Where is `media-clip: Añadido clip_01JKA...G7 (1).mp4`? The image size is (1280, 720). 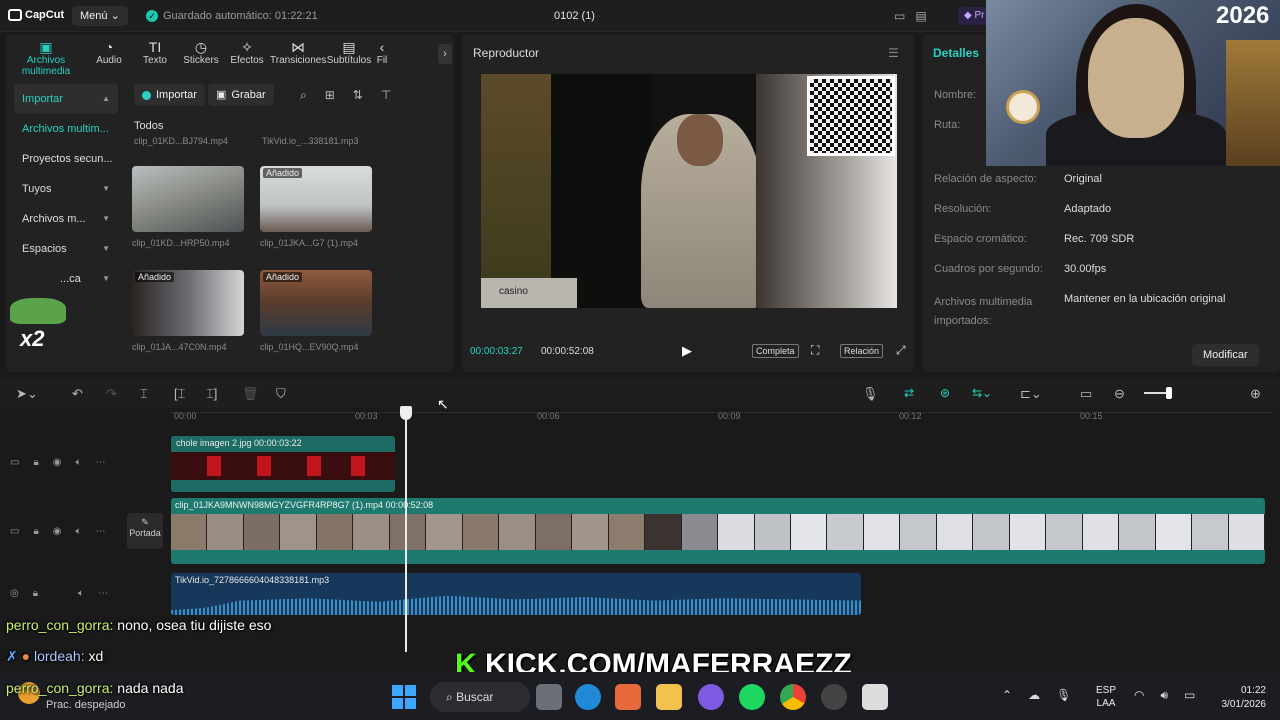
media-clip: Añadido clip_01JKA...G7 (1).mp4 is located at coordinates (316, 207).